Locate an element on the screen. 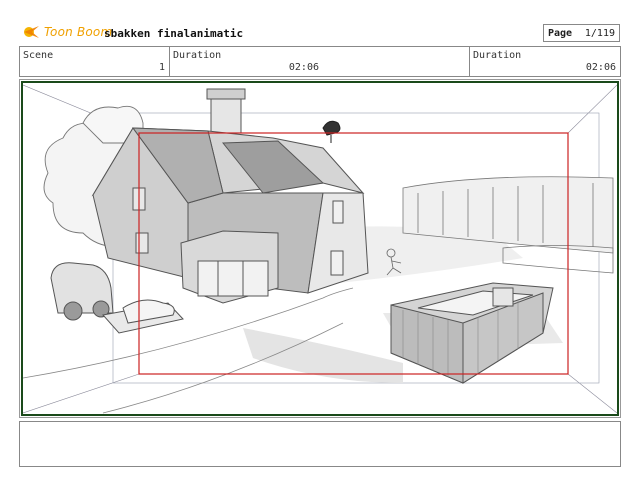  toon-boom-logo-icon is located at coordinates (31, 32).